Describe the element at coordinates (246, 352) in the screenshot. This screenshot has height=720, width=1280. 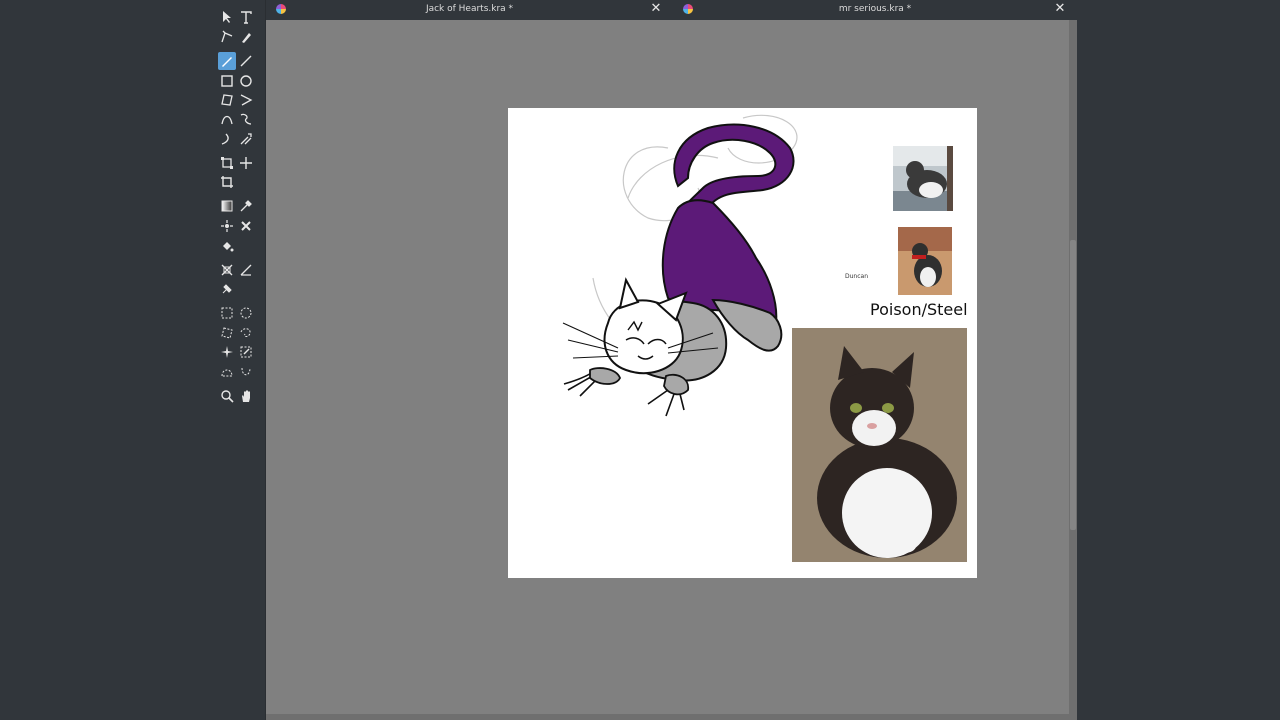
I see `similar-selection-tool-icon` at that location.